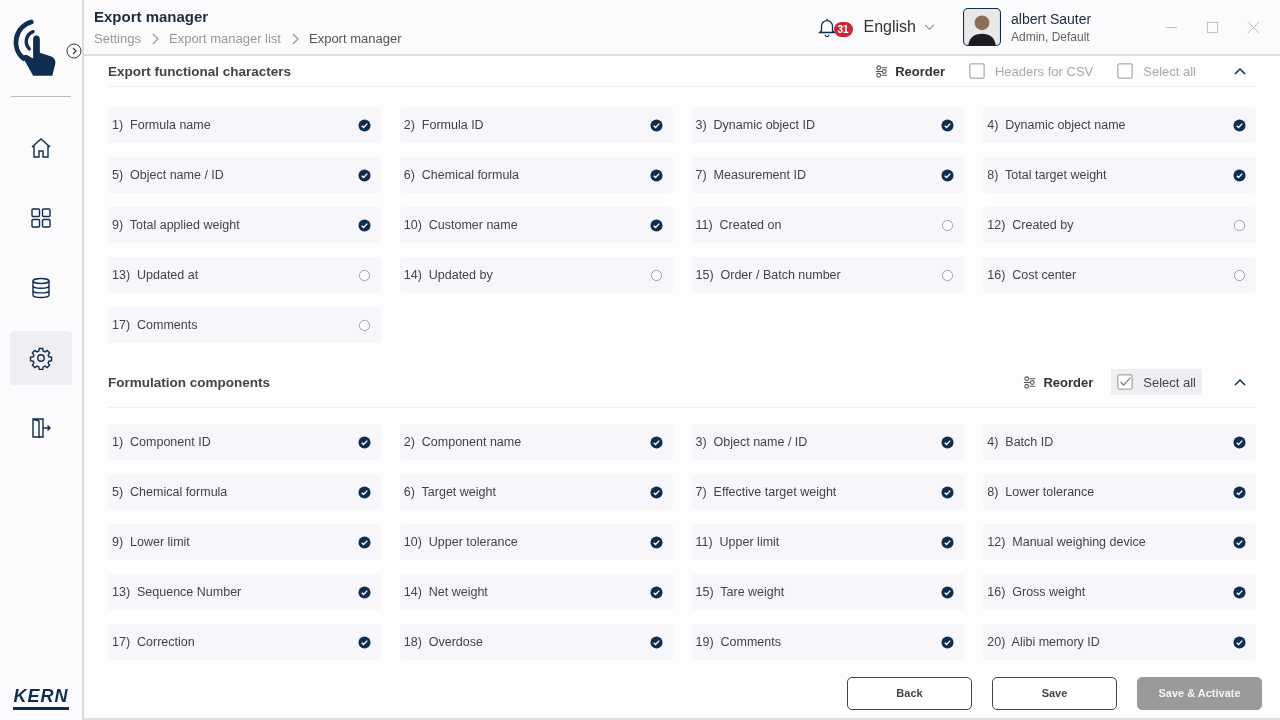 The image size is (1280, 720). I want to click on reorder-icon, so click(1030, 382).